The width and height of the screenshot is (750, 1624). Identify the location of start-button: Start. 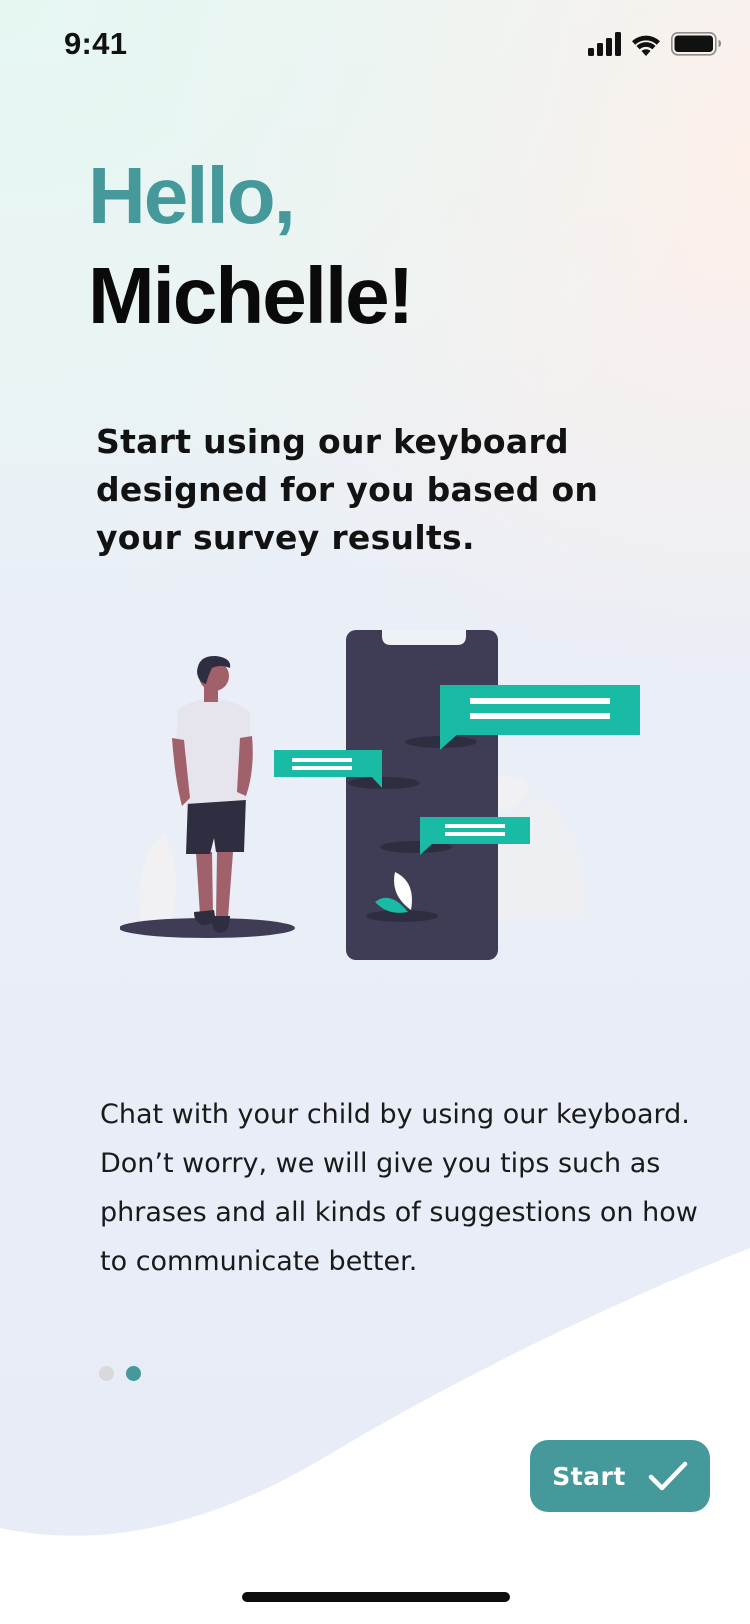
(620, 1476).